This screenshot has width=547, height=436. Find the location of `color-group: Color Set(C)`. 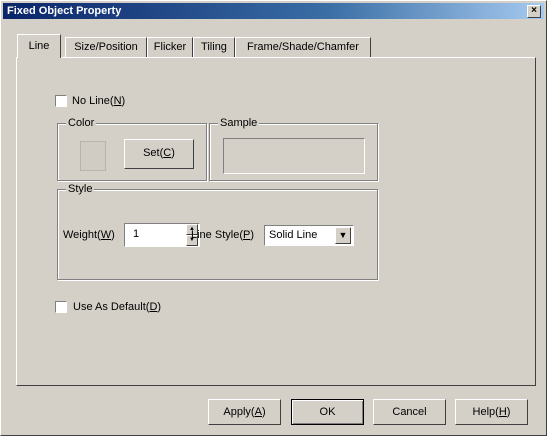

color-group: Color Set(C) is located at coordinates (132, 148).